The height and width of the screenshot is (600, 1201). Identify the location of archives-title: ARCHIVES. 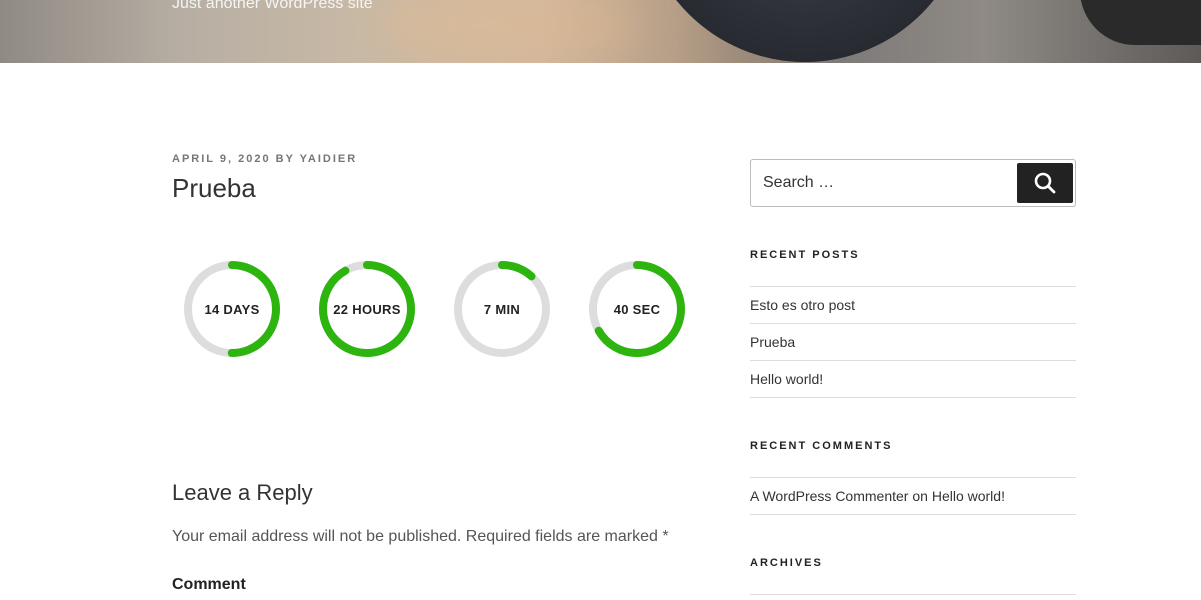
(786, 563).